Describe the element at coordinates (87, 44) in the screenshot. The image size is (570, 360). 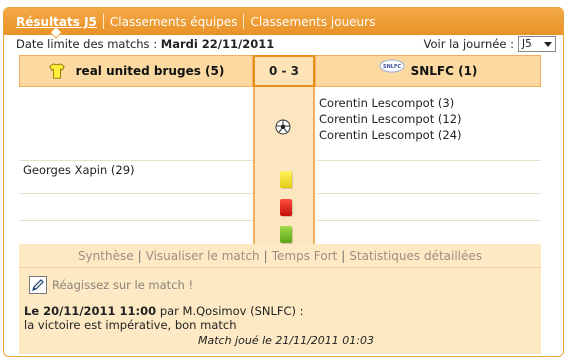
I see `deadline-label: Date limite des matchs :` at that location.